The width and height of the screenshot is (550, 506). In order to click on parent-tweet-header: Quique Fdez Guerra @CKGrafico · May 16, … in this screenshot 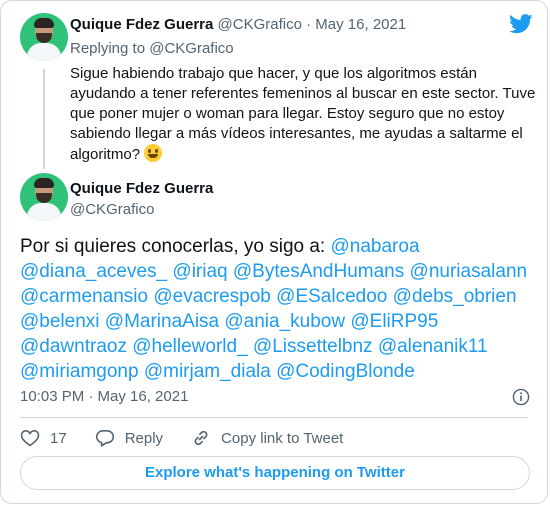, I will do `click(238, 25)`.